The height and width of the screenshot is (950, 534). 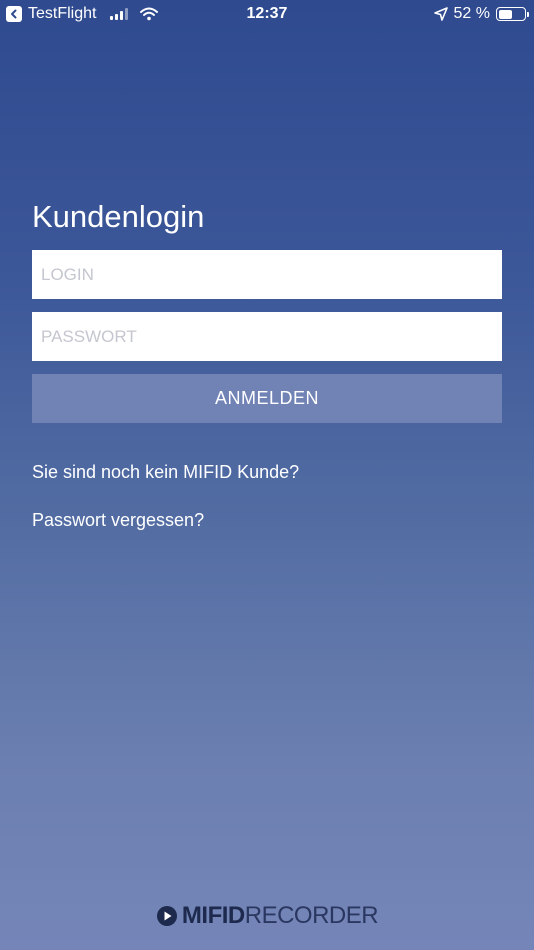 I want to click on logo-text-light: RECORDER, so click(x=311, y=915).